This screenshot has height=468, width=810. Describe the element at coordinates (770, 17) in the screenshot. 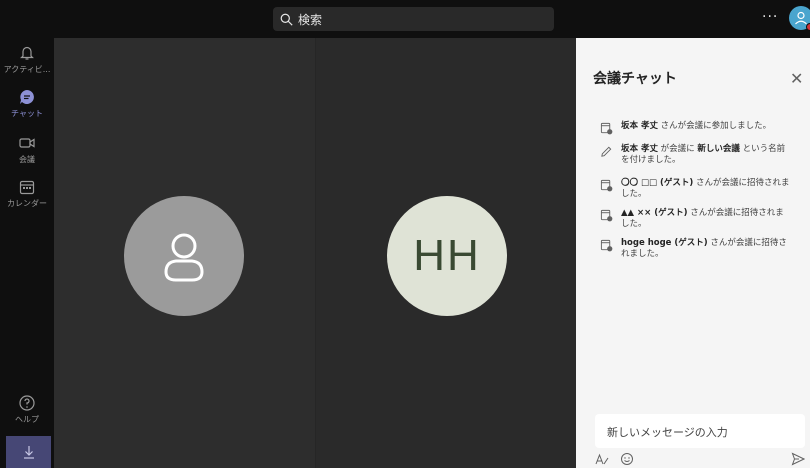

I see `more-options-button: ···` at that location.